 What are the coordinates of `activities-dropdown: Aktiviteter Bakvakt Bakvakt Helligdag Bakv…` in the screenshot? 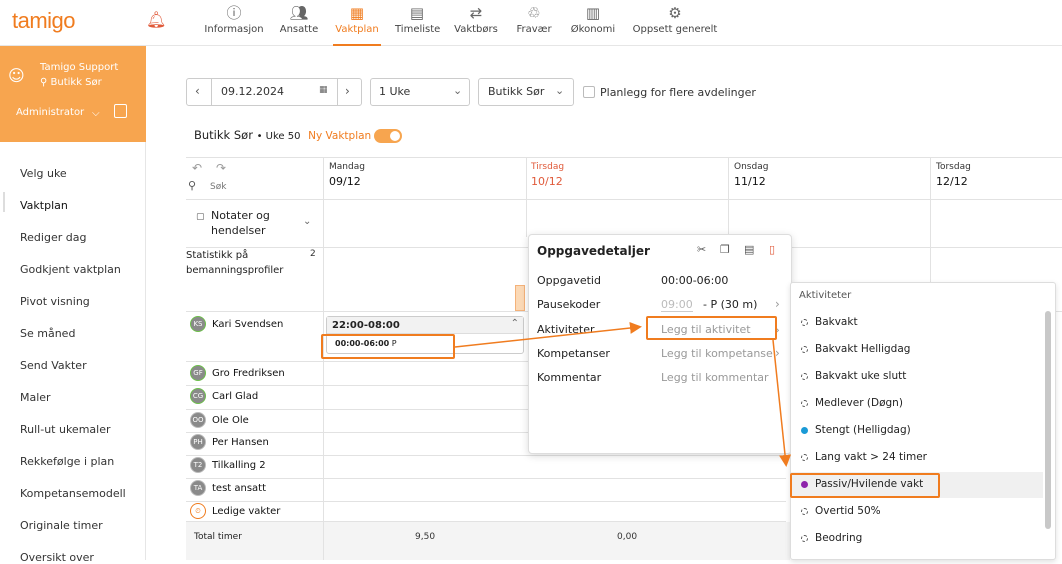 It's located at (923, 421).